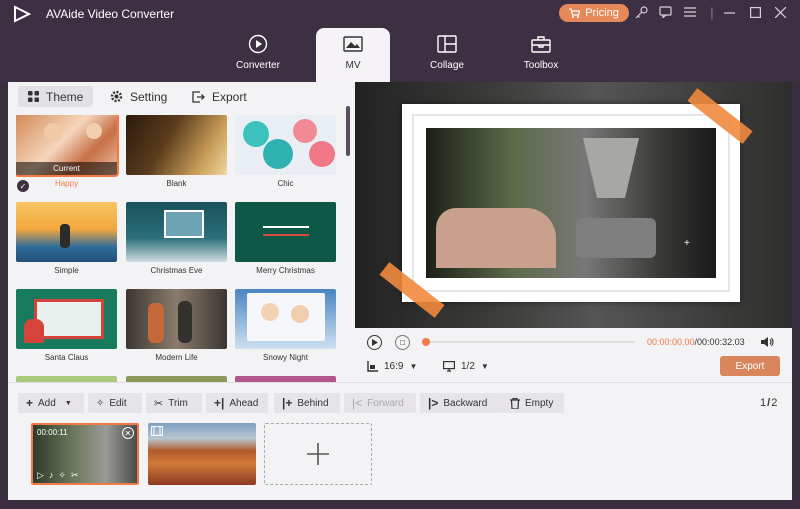 The image size is (800, 509). I want to click on key-icon, so click(641, 12).